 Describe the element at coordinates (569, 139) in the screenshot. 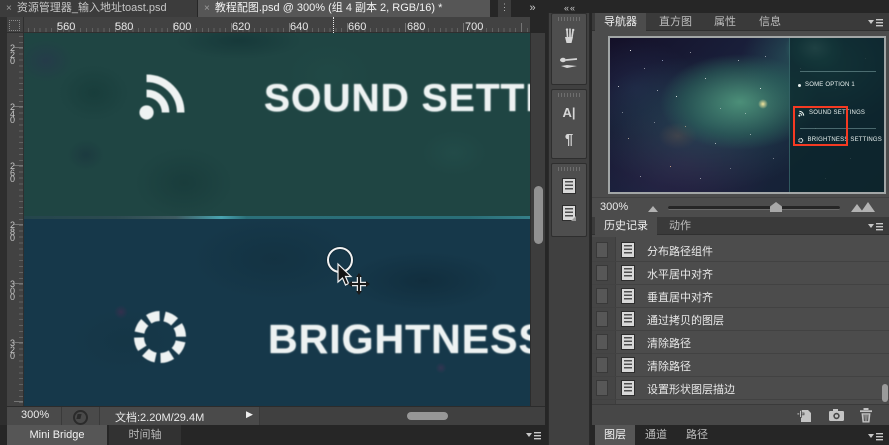

I see `paragraph-panel-icon: ¶` at that location.